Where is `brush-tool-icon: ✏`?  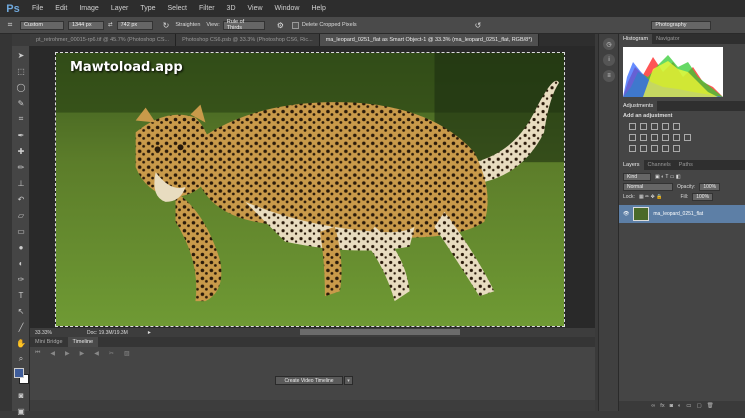 brush-tool-icon: ✏ is located at coordinates (21, 167).